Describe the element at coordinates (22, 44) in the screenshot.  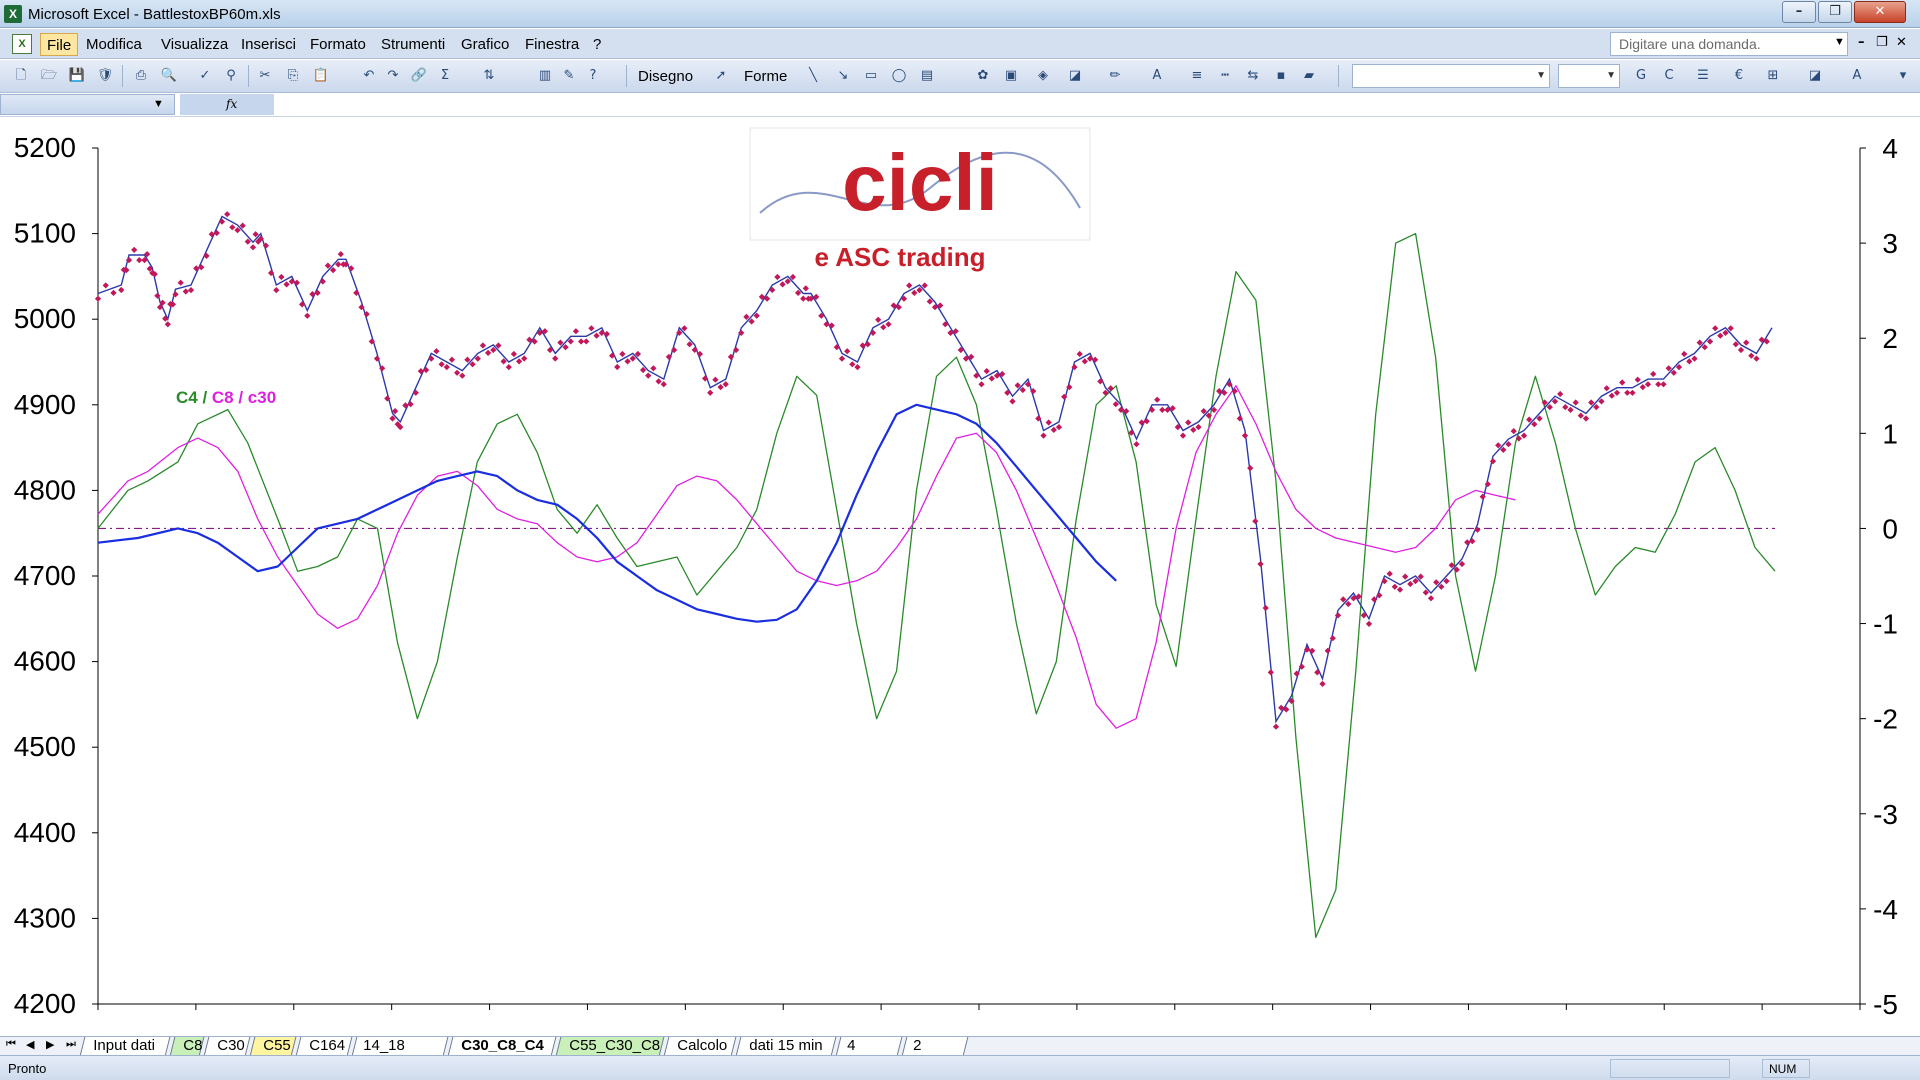
I see `workbook-icon: X` at that location.